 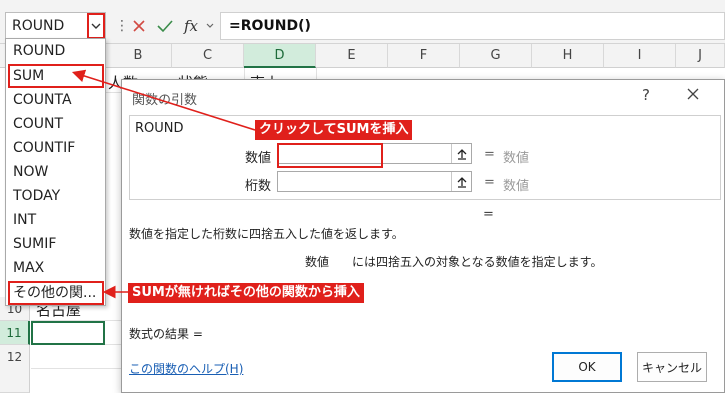 I want to click on dropdown-item-max: MAX, so click(x=56, y=268).